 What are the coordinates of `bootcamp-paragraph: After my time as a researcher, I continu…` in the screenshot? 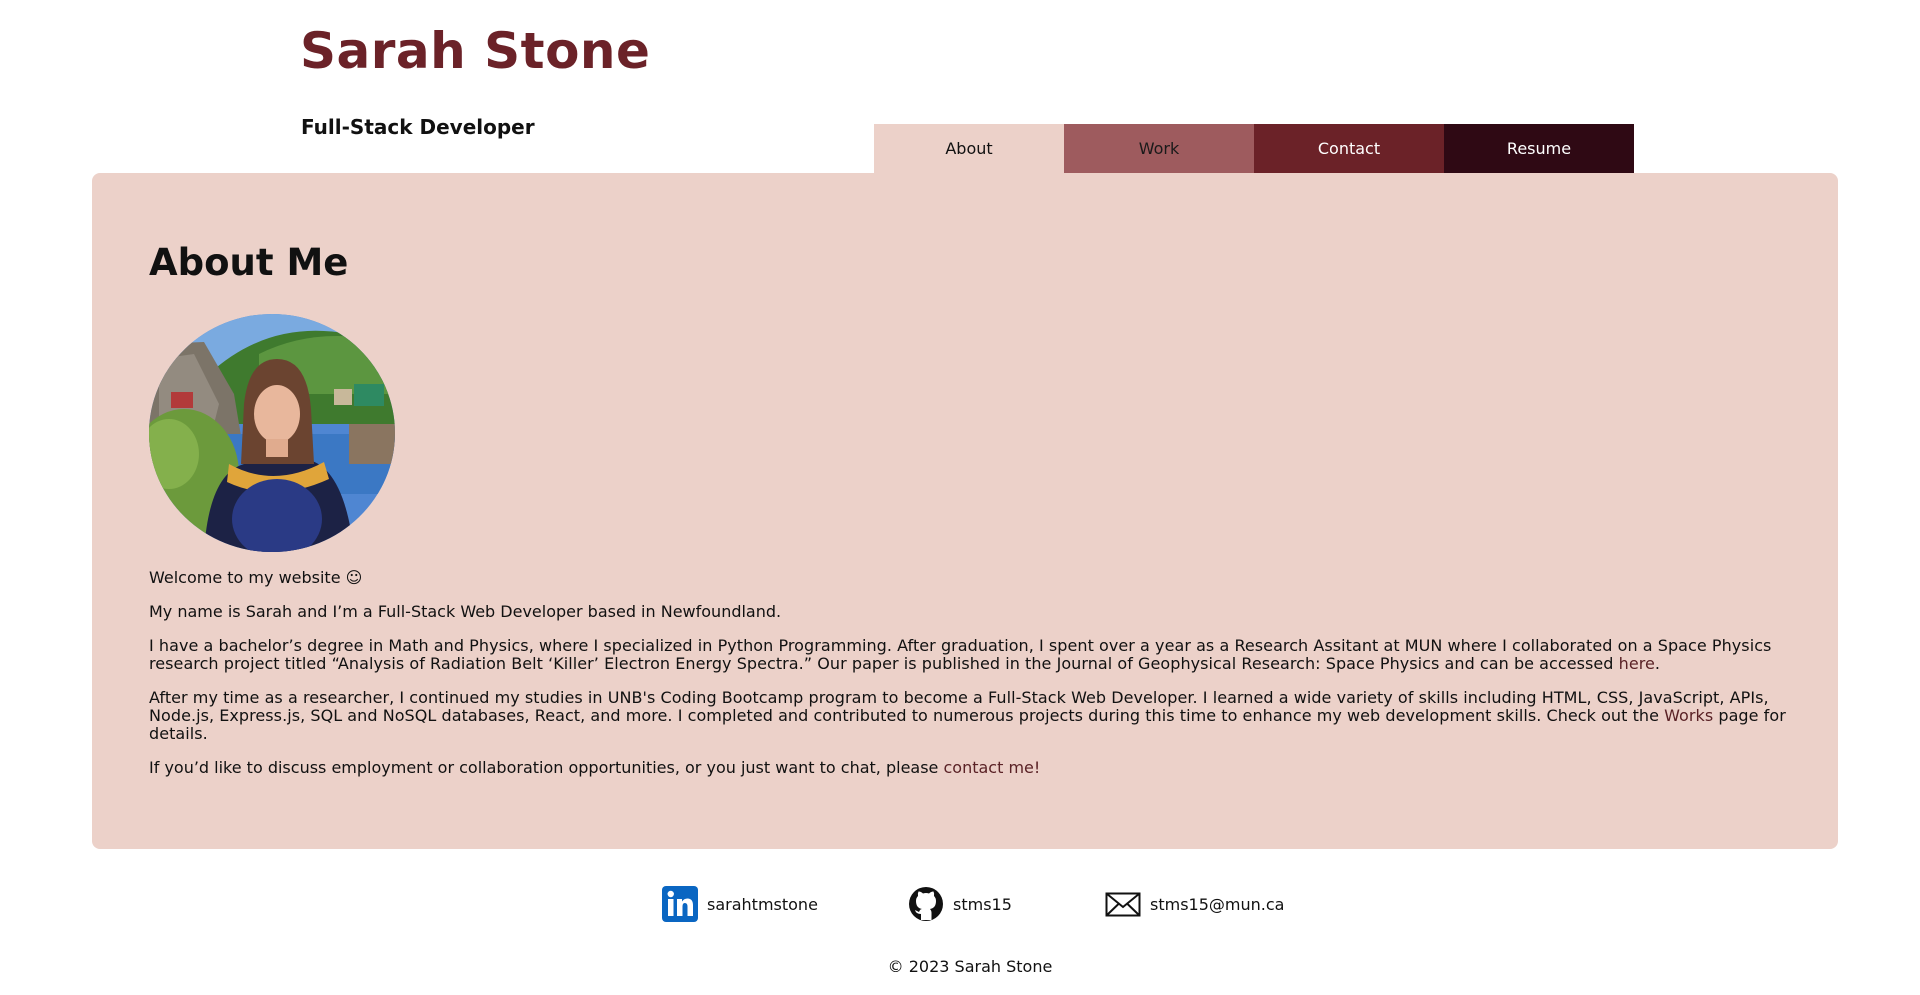 It's located at (969, 716).